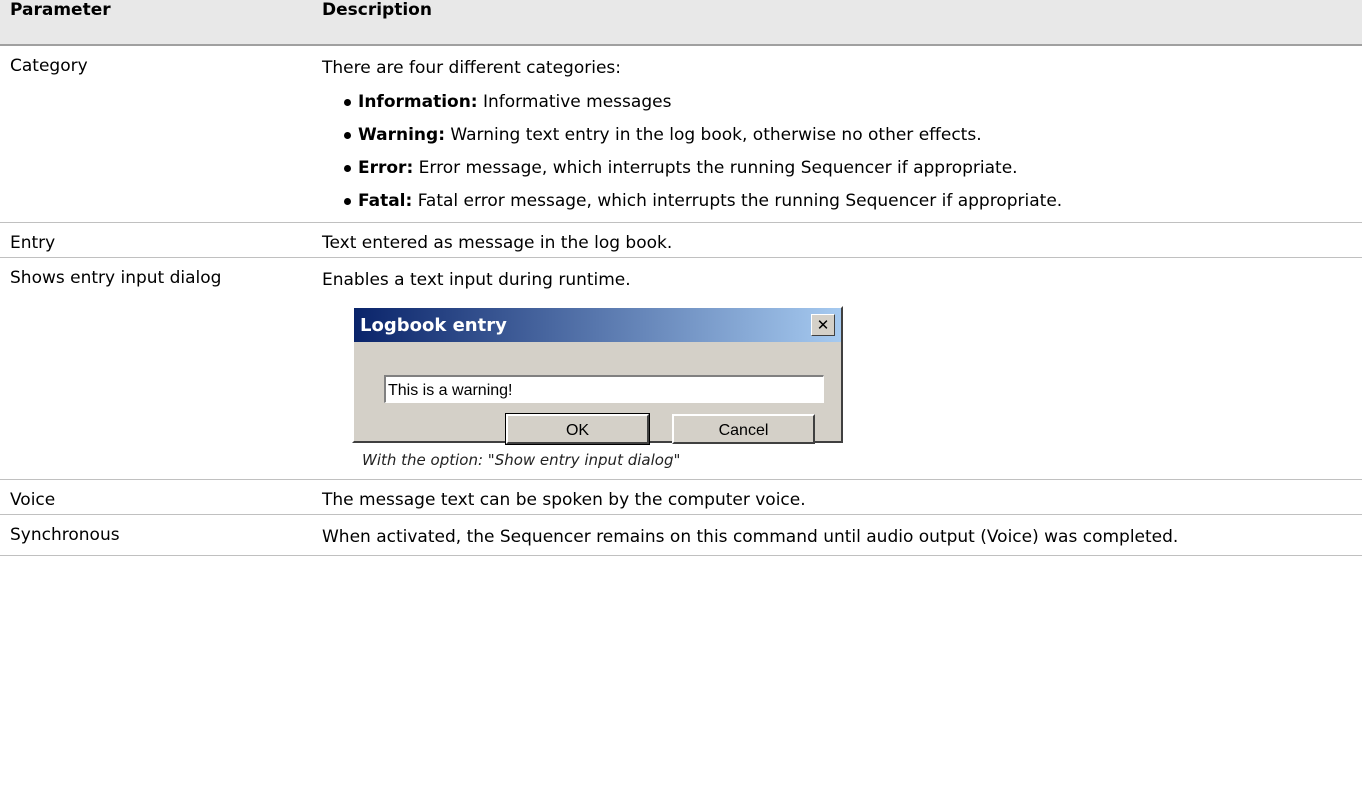  Describe the element at coordinates (471, 68) in the screenshot. I see `category-intro: There are four different categories:` at that location.